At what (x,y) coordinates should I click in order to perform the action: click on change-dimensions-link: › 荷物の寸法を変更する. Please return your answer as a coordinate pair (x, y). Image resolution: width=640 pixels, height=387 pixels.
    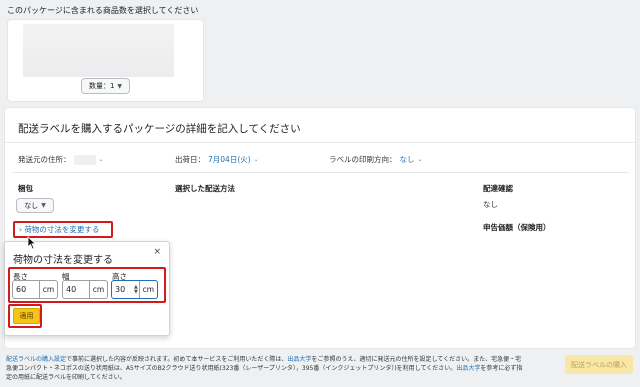
    Looking at the image, I should click on (59, 229).